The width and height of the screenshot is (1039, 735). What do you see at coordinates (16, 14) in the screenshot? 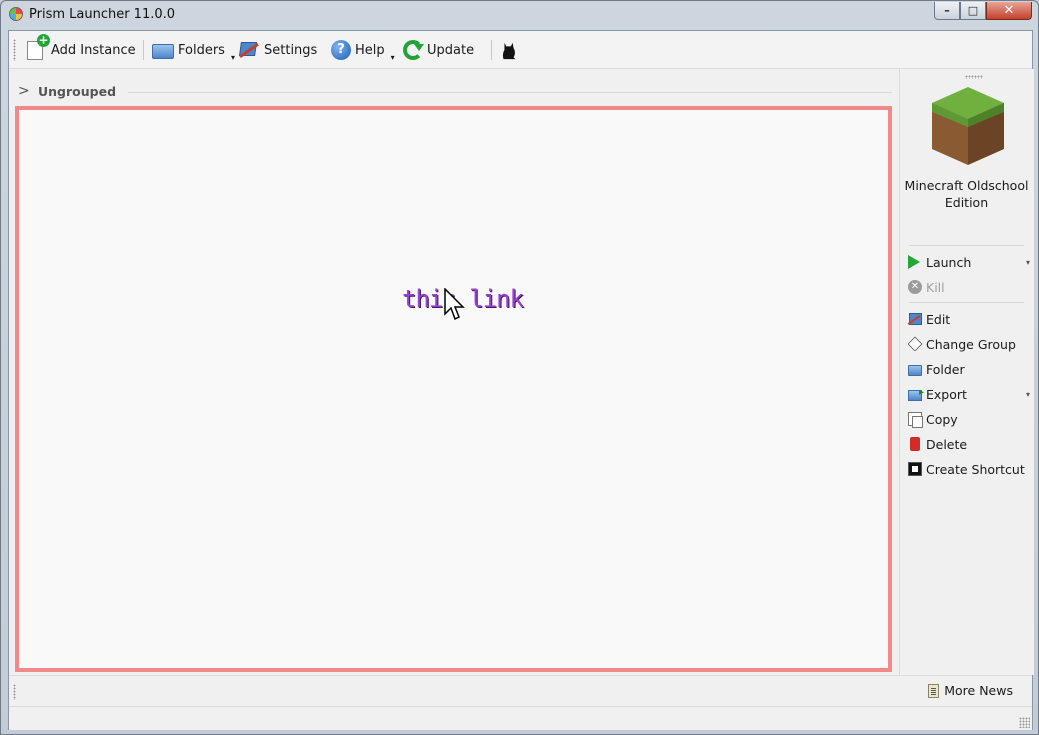
I see `prism-logo-icon` at bounding box center [16, 14].